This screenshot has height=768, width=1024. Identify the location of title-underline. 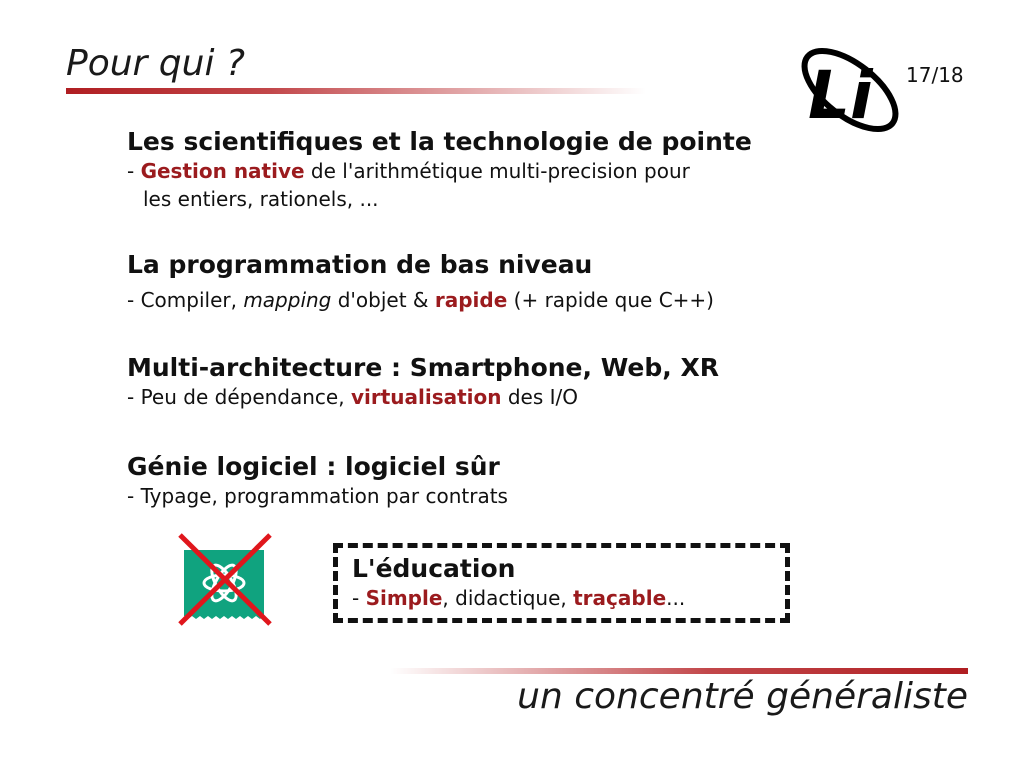
(356, 91).